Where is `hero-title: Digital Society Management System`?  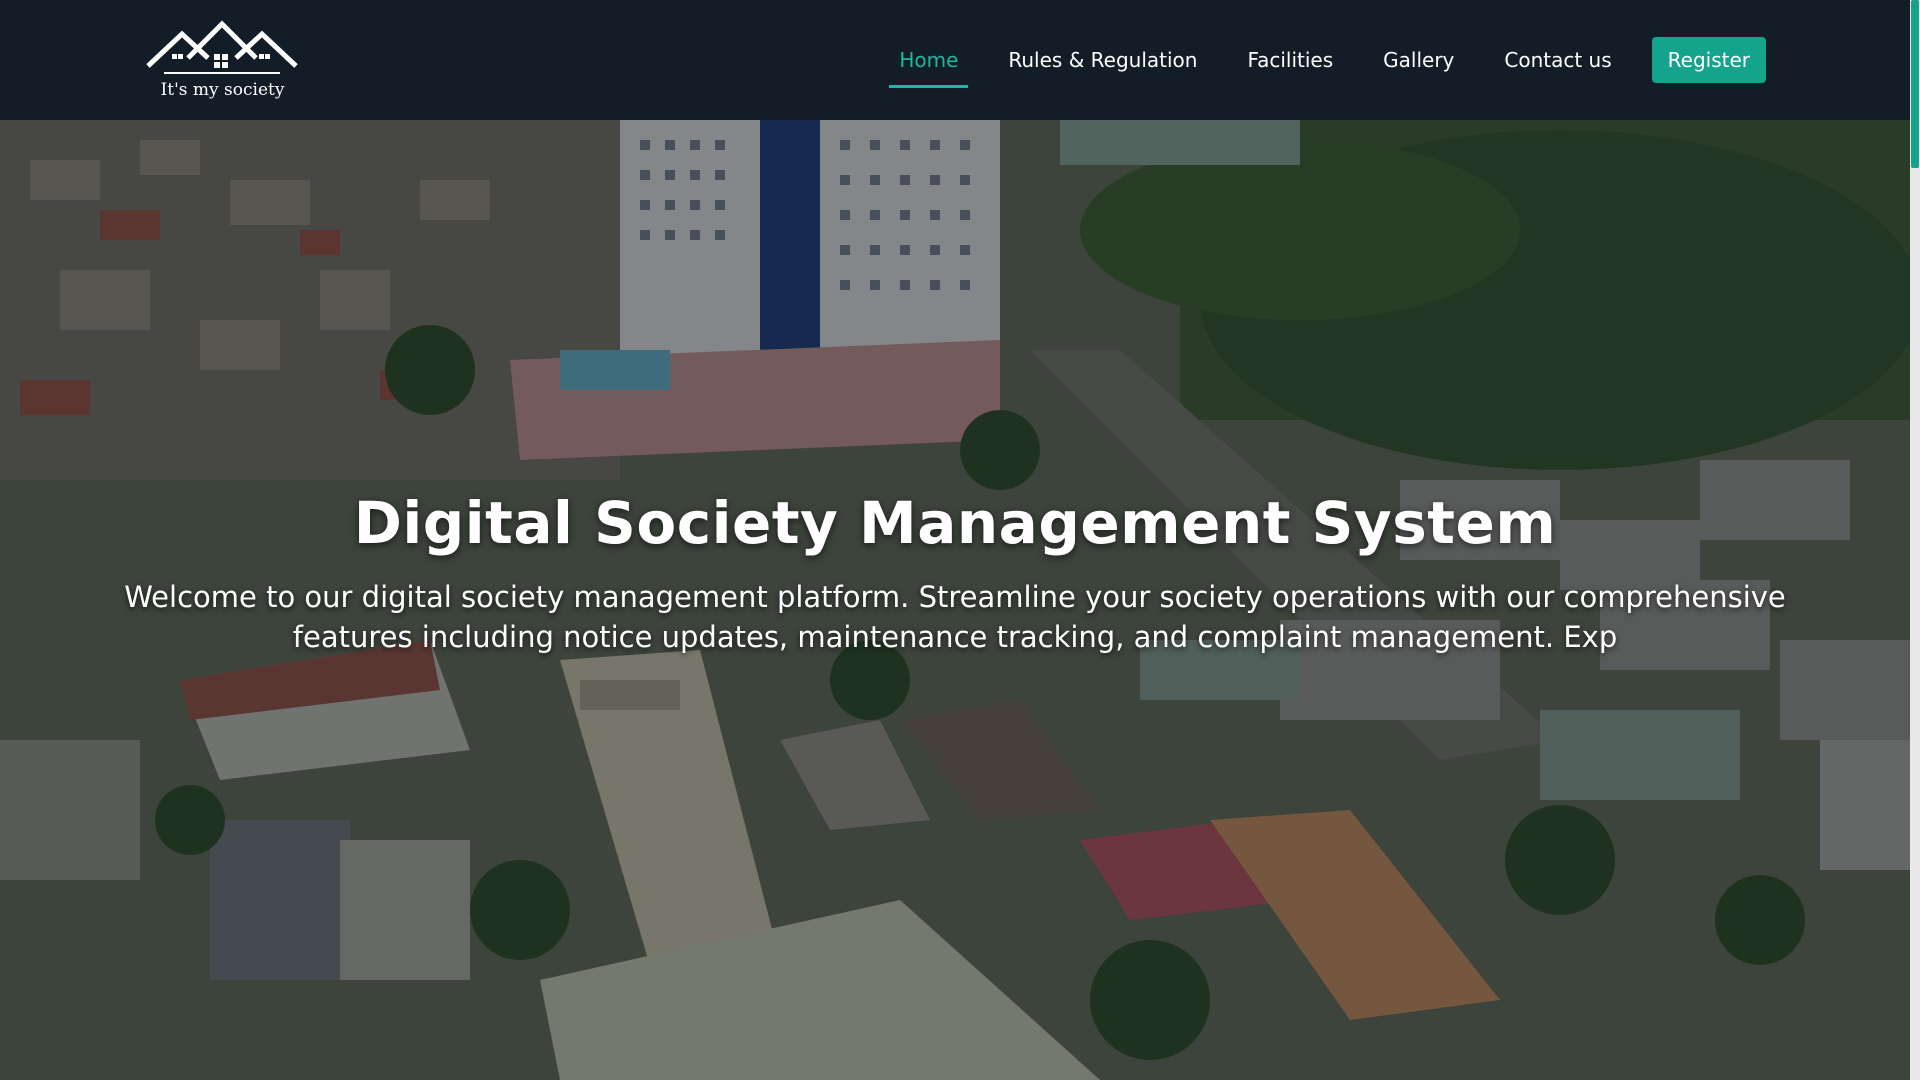 hero-title: Digital Society Management System is located at coordinates (955, 522).